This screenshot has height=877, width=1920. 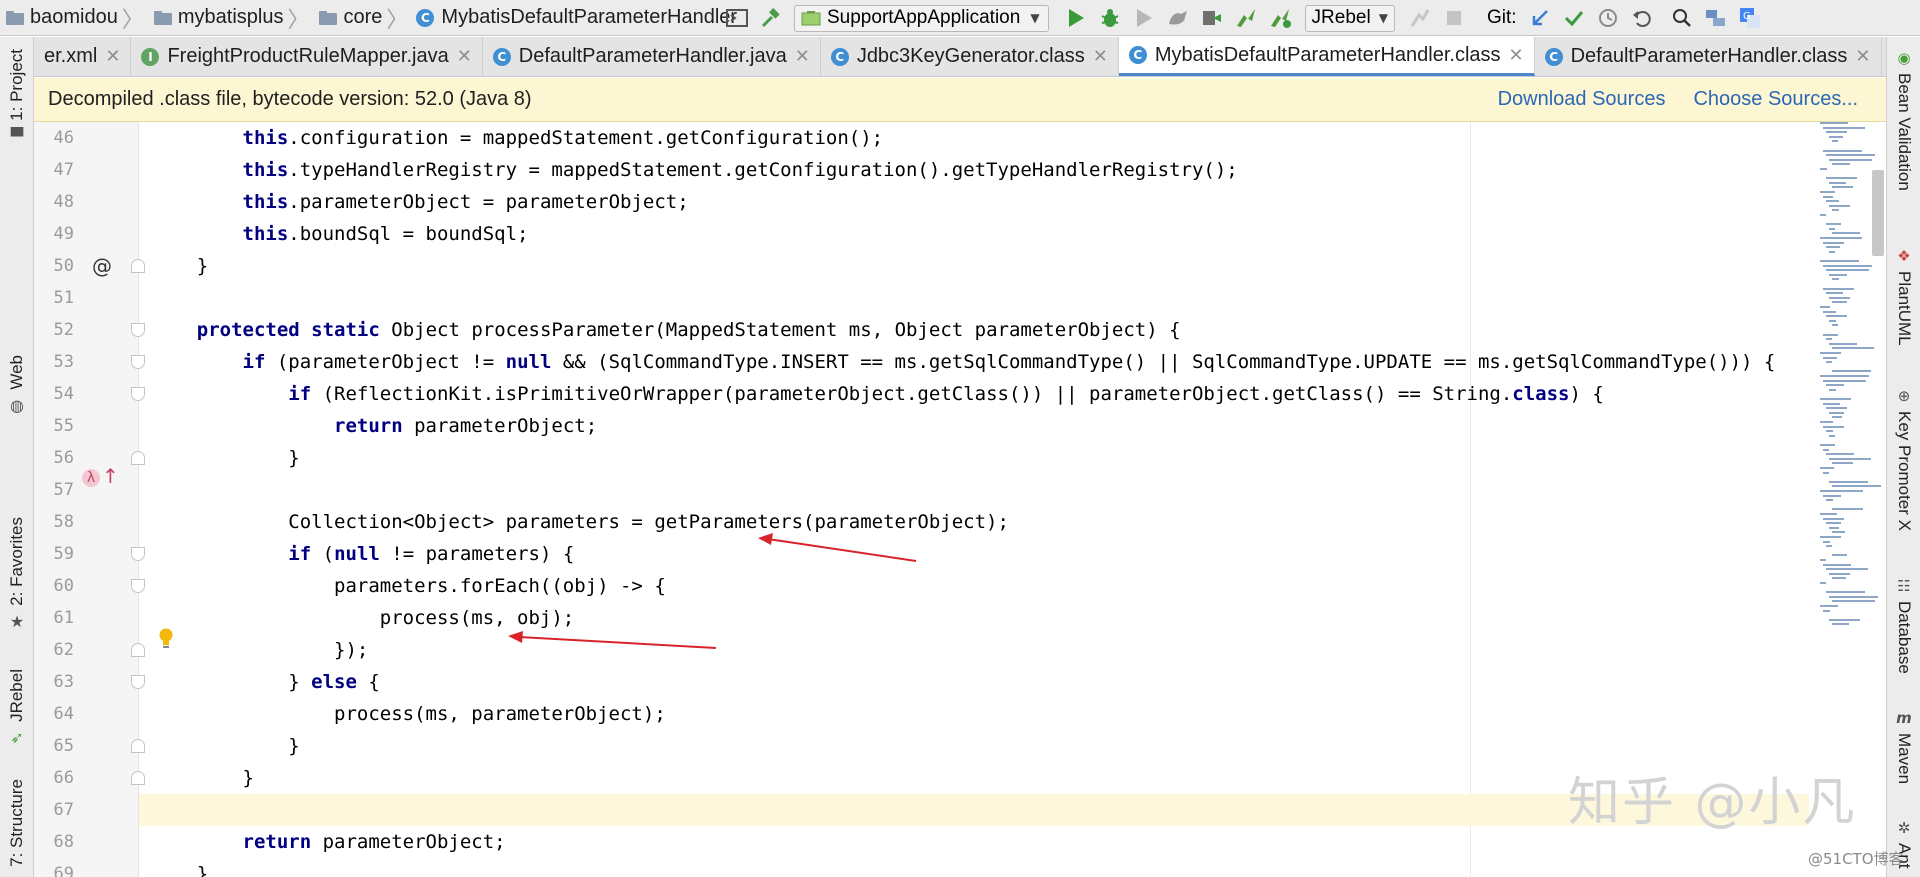 What do you see at coordinates (1903, 120) in the screenshot?
I see `tool-window-bean-validation: ◉ Bean Validation` at bounding box center [1903, 120].